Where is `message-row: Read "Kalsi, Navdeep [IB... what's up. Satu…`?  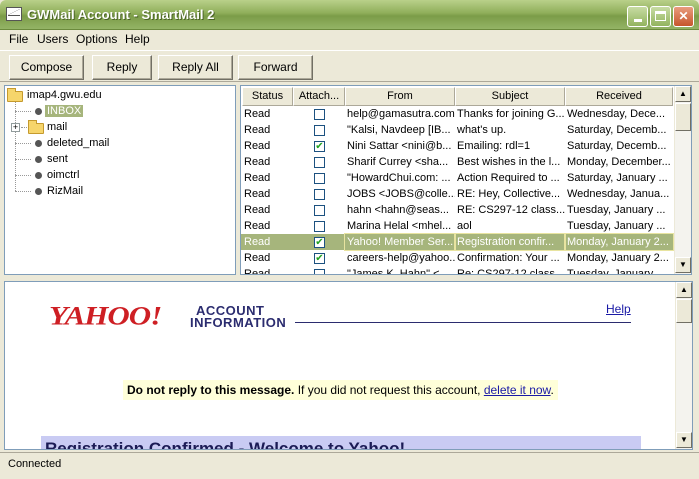
message-row: Read "Kalsi, Navdeep [IB... what's up. Satu… is located at coordinates (457, 130).